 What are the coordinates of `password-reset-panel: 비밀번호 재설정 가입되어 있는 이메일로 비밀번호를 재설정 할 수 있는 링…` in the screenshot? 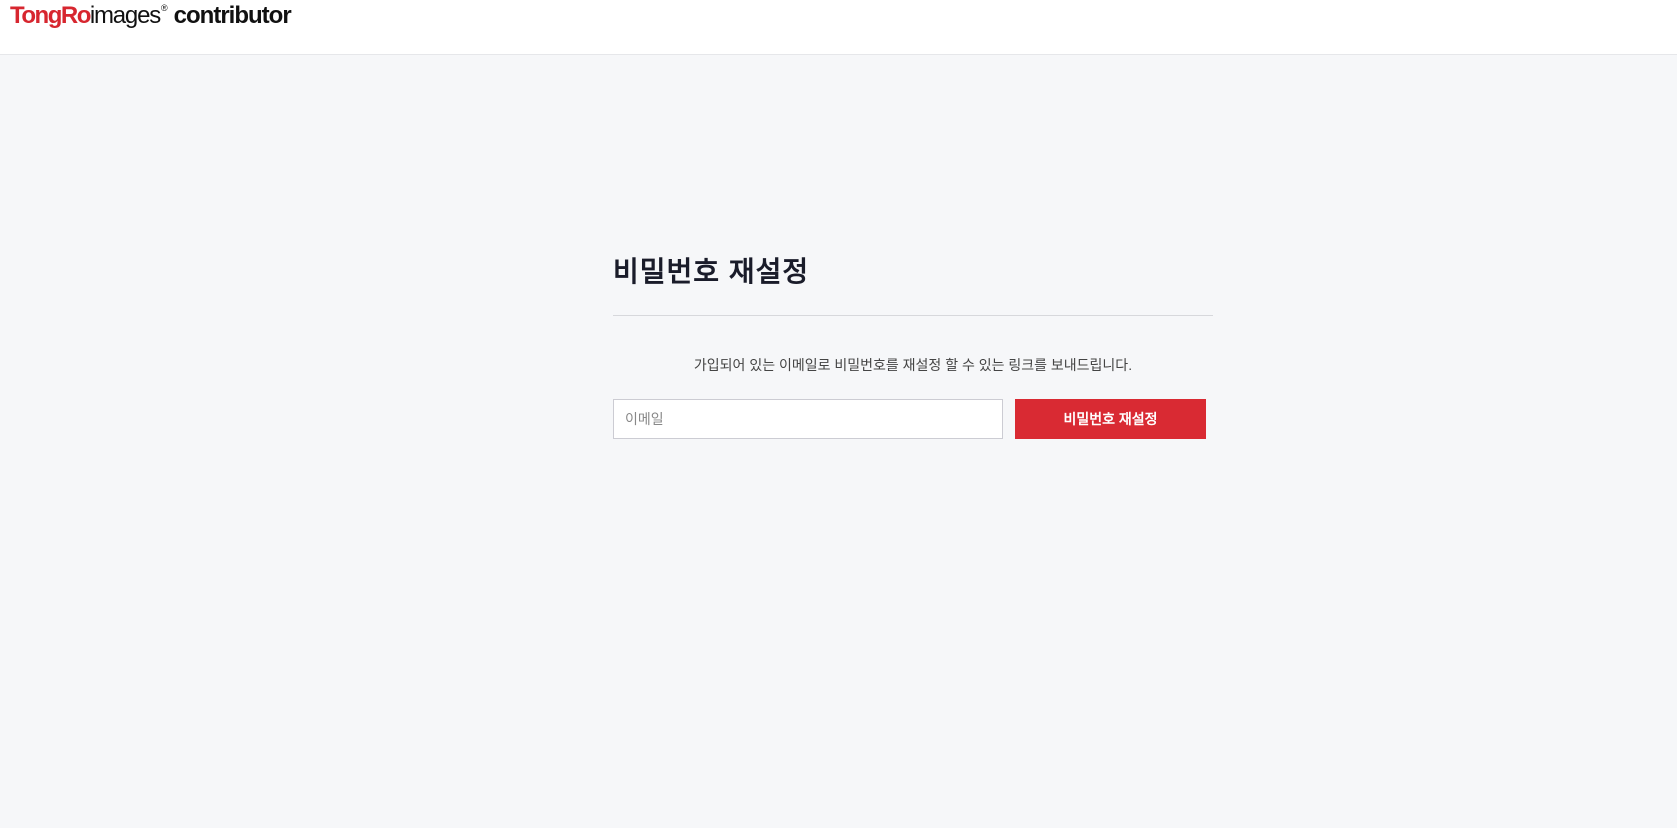 It's located at (913, 345).